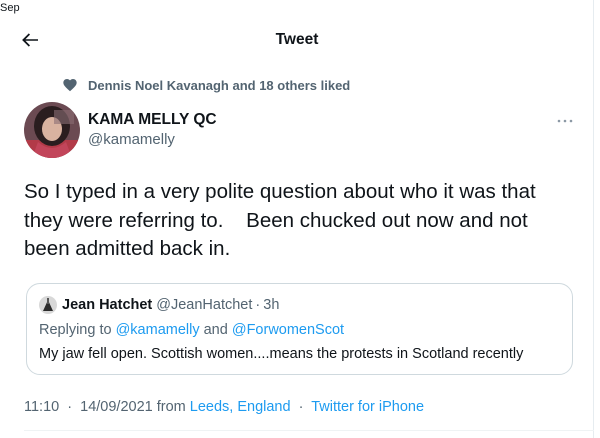 This screenshot has height=438, width=600. I want to click on page-title: Tweet, so click(297, 39).